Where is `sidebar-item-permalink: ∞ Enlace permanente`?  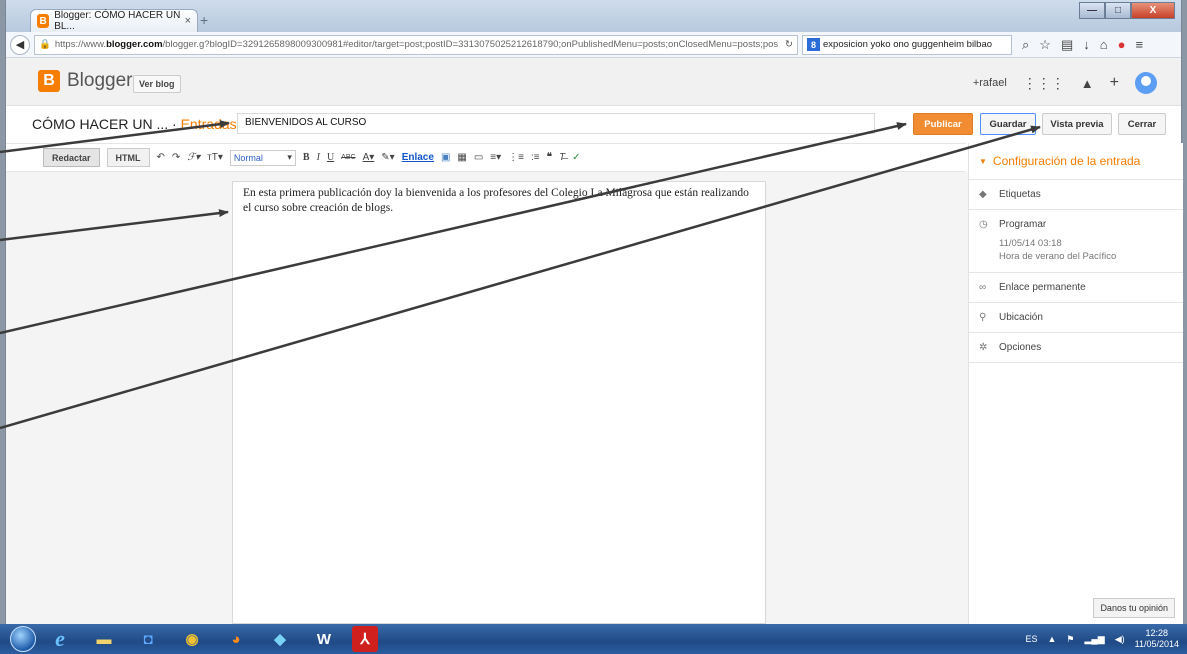
sidebar-item-permalink: ∞ Enlace permanente is located at coordinates (1076, 288).